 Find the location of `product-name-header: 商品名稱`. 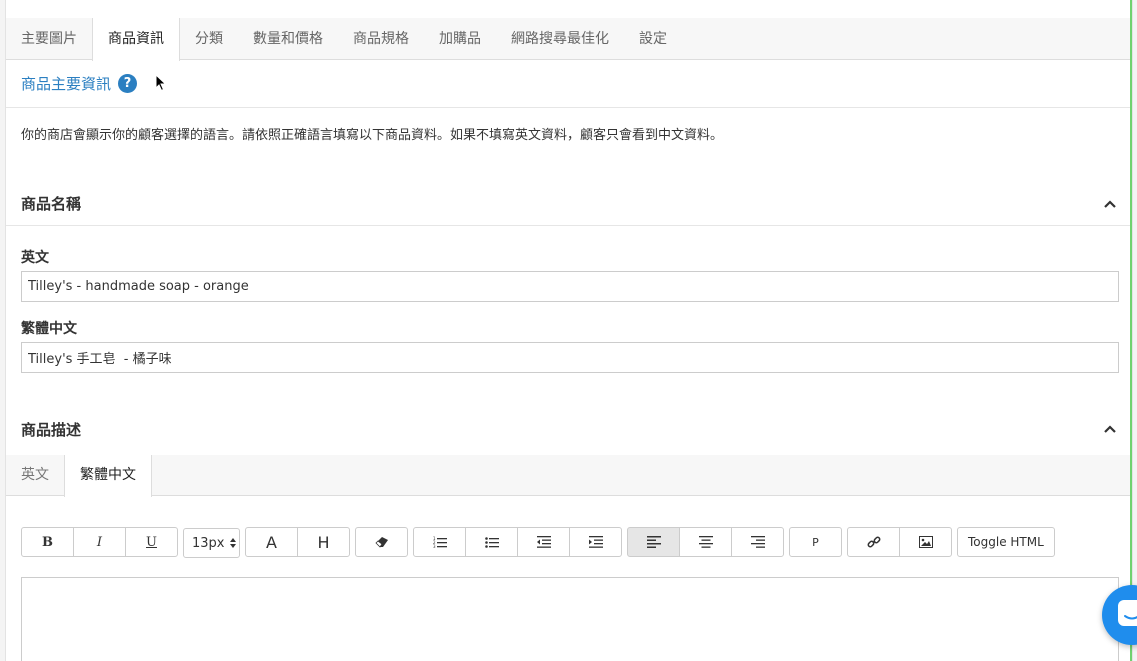

product-name-header: 商品名稱 is located at coordinates (569, 204).